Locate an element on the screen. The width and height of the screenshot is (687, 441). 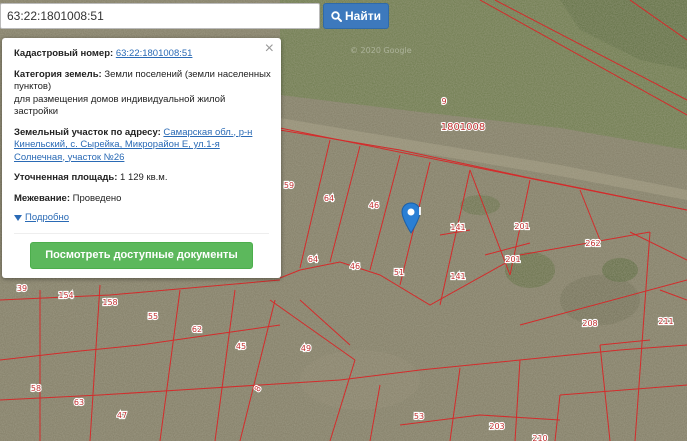
parcel-label-55: 55 is located at coordinates (153, 316).